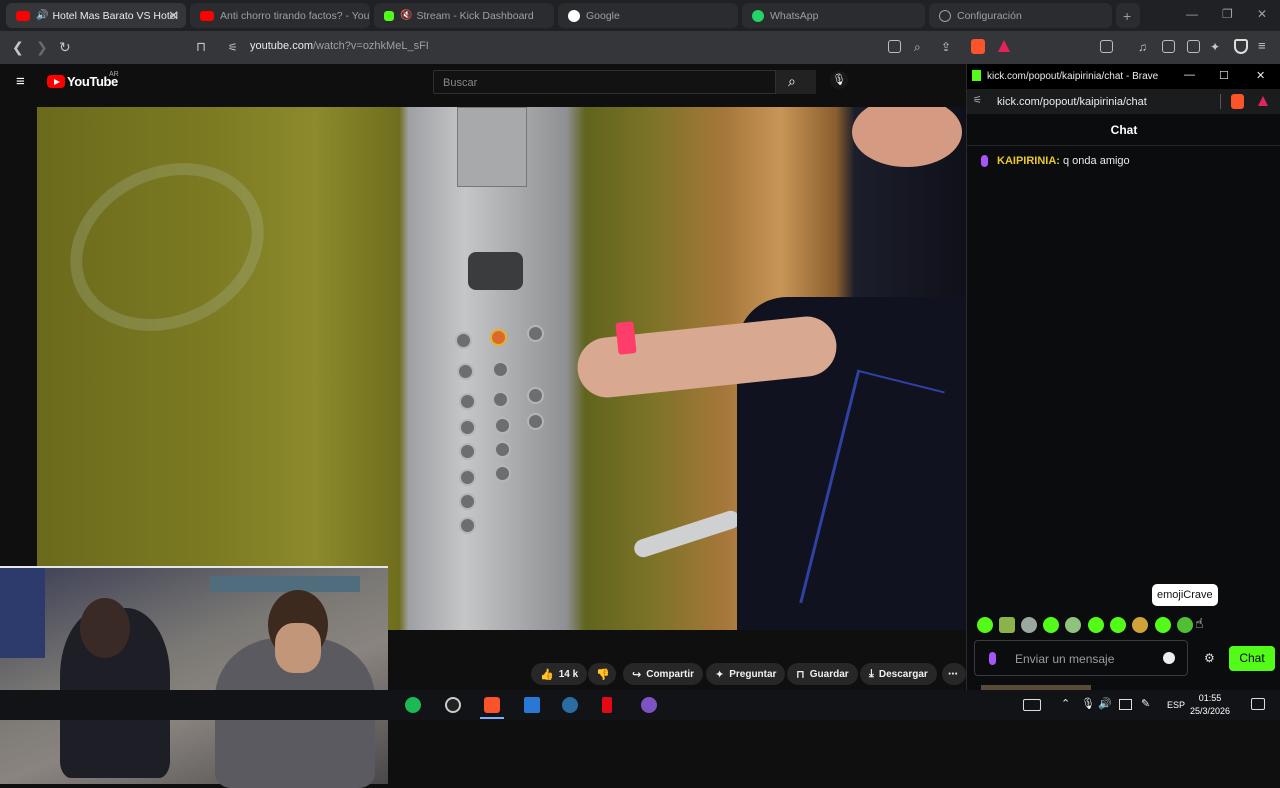 The width and height of the screenshot is (1280, 788). What do you see at coordinates (56, 81) in the screenshot?
I see `youtube-logo-icon` at bounding box center [56, 81].